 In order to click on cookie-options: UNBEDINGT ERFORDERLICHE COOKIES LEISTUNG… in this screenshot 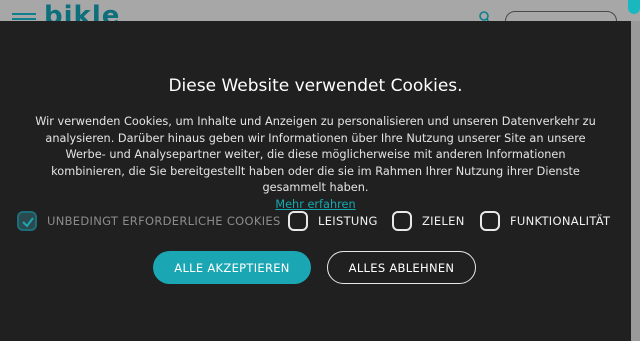, I will do `click(317, 221)`.